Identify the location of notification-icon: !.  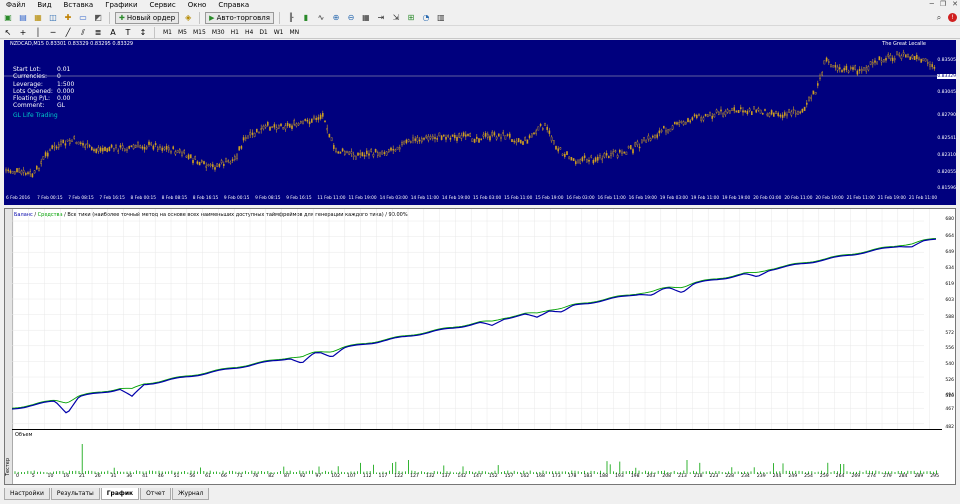
(952, 17).